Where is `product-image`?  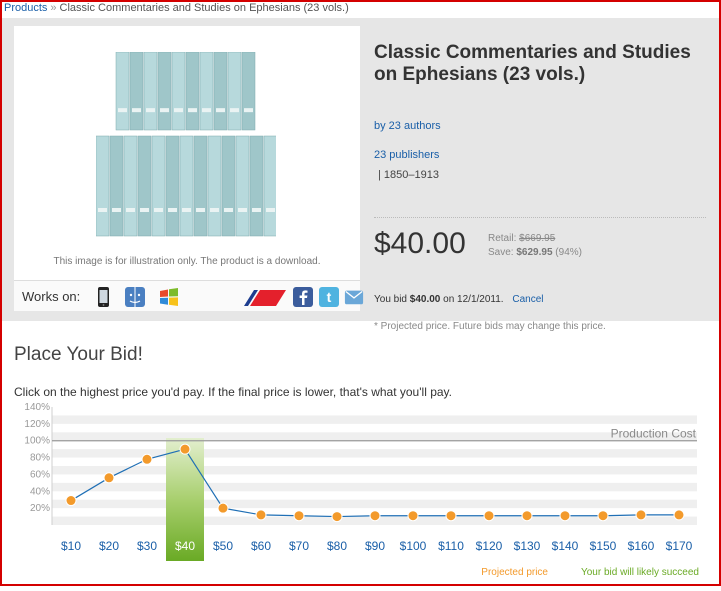
product-image is located at coordinates (186, 144).